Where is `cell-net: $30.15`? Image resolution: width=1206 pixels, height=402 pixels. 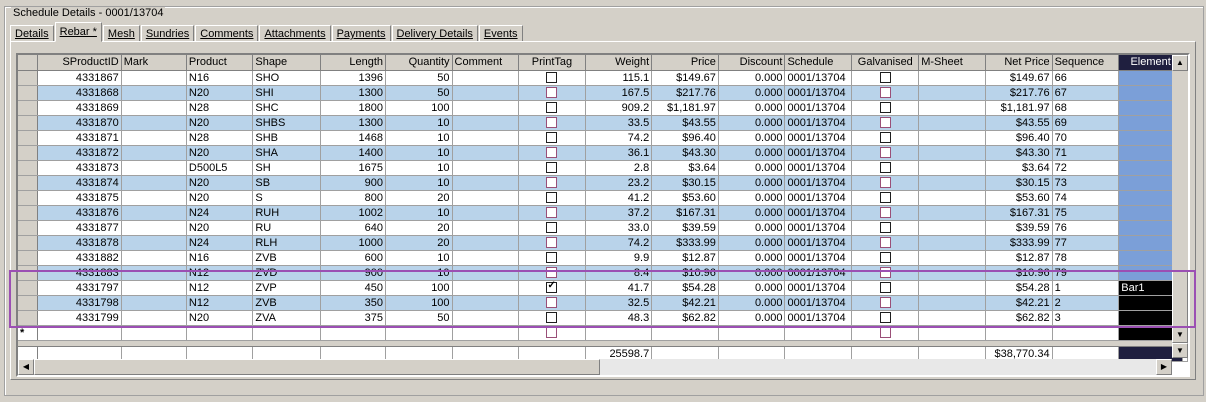
cell-net: $30.15 is located at coordinates (1019, 183).